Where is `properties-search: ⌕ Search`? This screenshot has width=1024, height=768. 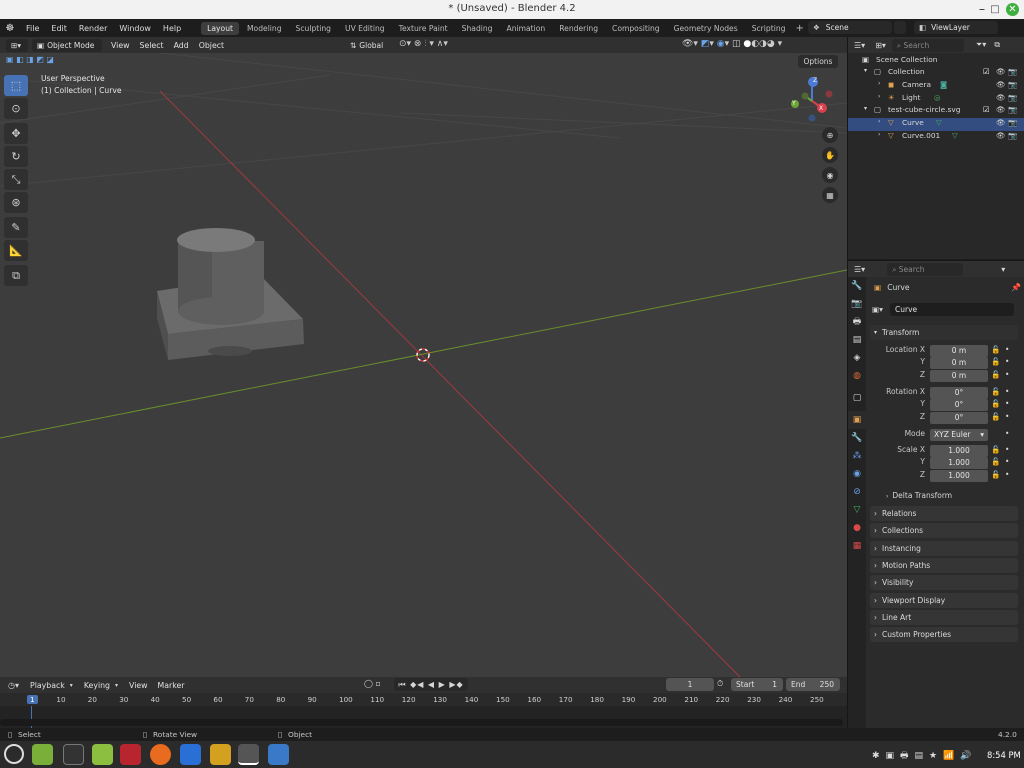 properties-search: ⌕ Search is located at coordinates (925, 269).